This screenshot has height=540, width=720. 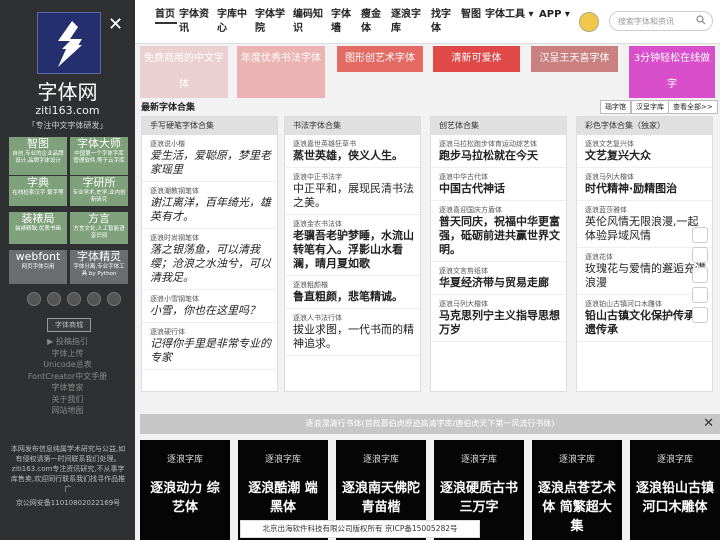 What do you see at coordinates (115, 24) in the screenshot?
I see `close-sidebar-button: ✕` at bounding box center [115, 24].